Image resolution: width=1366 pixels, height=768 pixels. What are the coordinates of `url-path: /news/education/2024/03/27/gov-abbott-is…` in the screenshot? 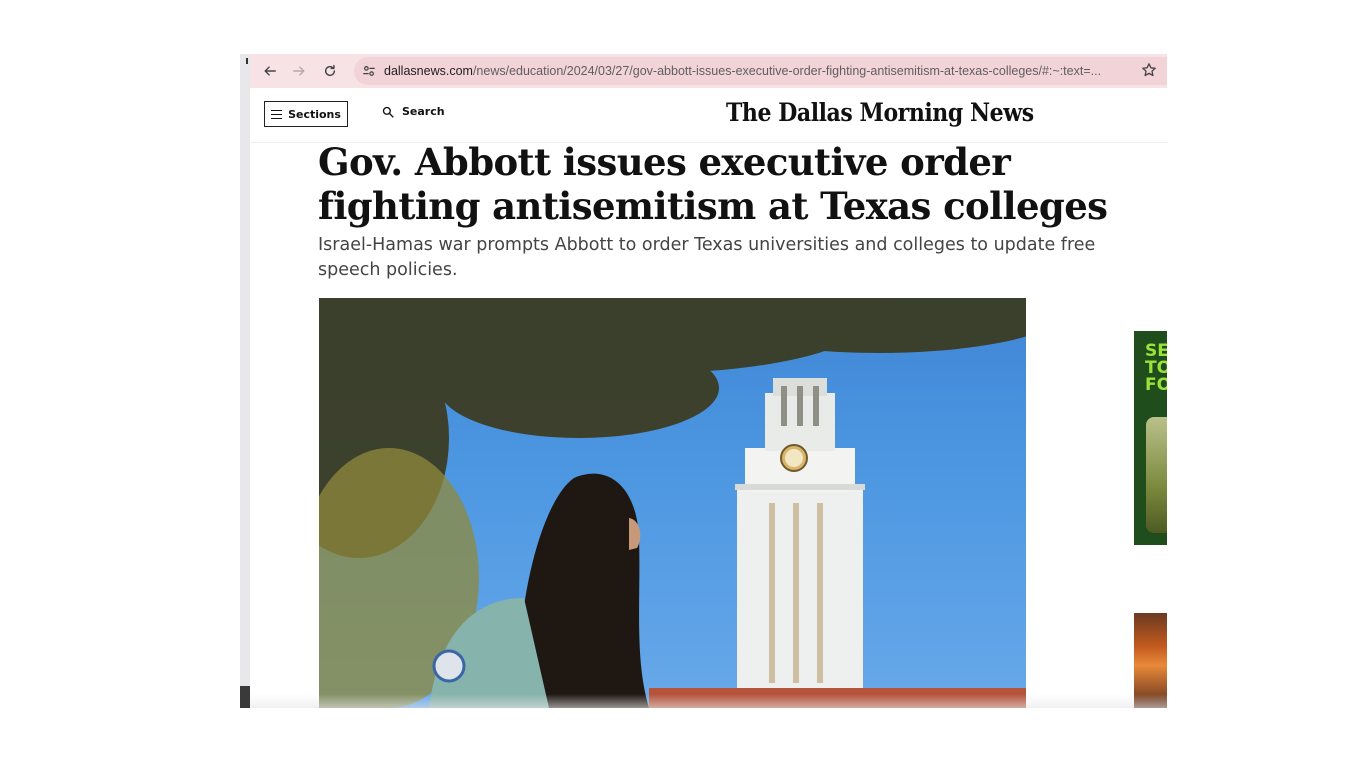 It's located at (787, 71).